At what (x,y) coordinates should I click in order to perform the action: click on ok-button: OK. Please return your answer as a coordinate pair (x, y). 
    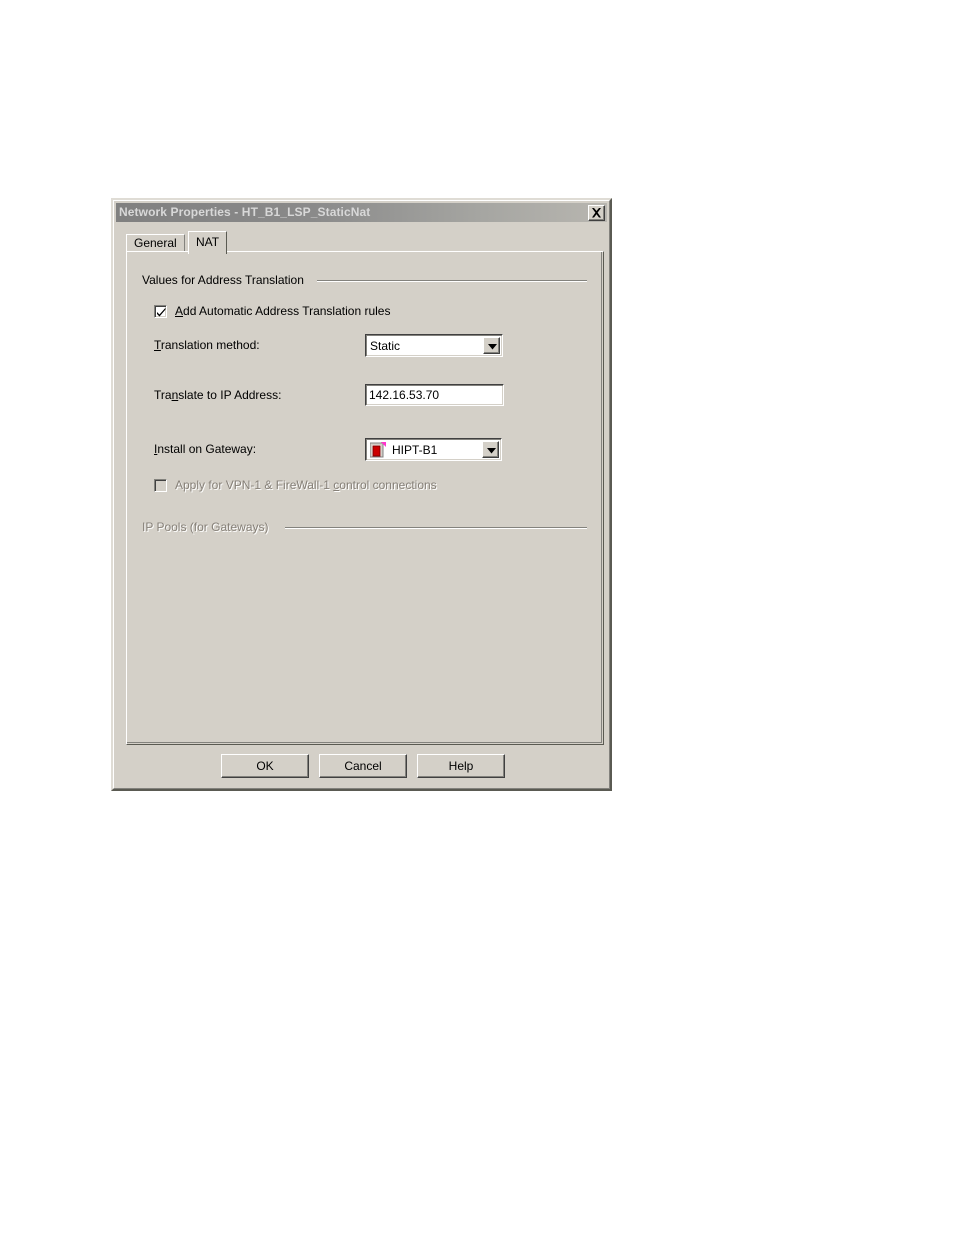
    Looking at the image, I should click on (265, 766).